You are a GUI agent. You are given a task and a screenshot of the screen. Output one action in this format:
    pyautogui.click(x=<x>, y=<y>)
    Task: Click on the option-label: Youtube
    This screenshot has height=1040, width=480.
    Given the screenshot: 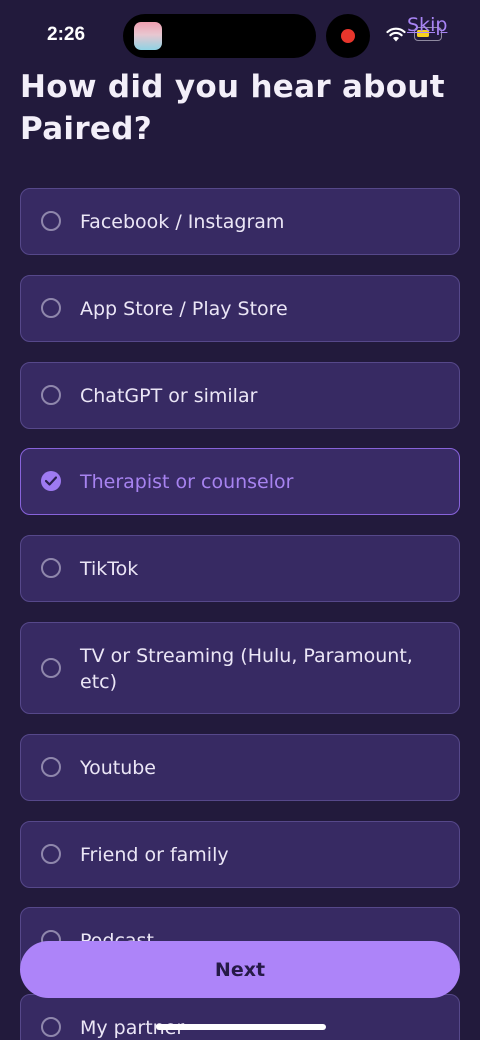 What is the action you would take?
    pyautogui.click(x=118, y=768)
    